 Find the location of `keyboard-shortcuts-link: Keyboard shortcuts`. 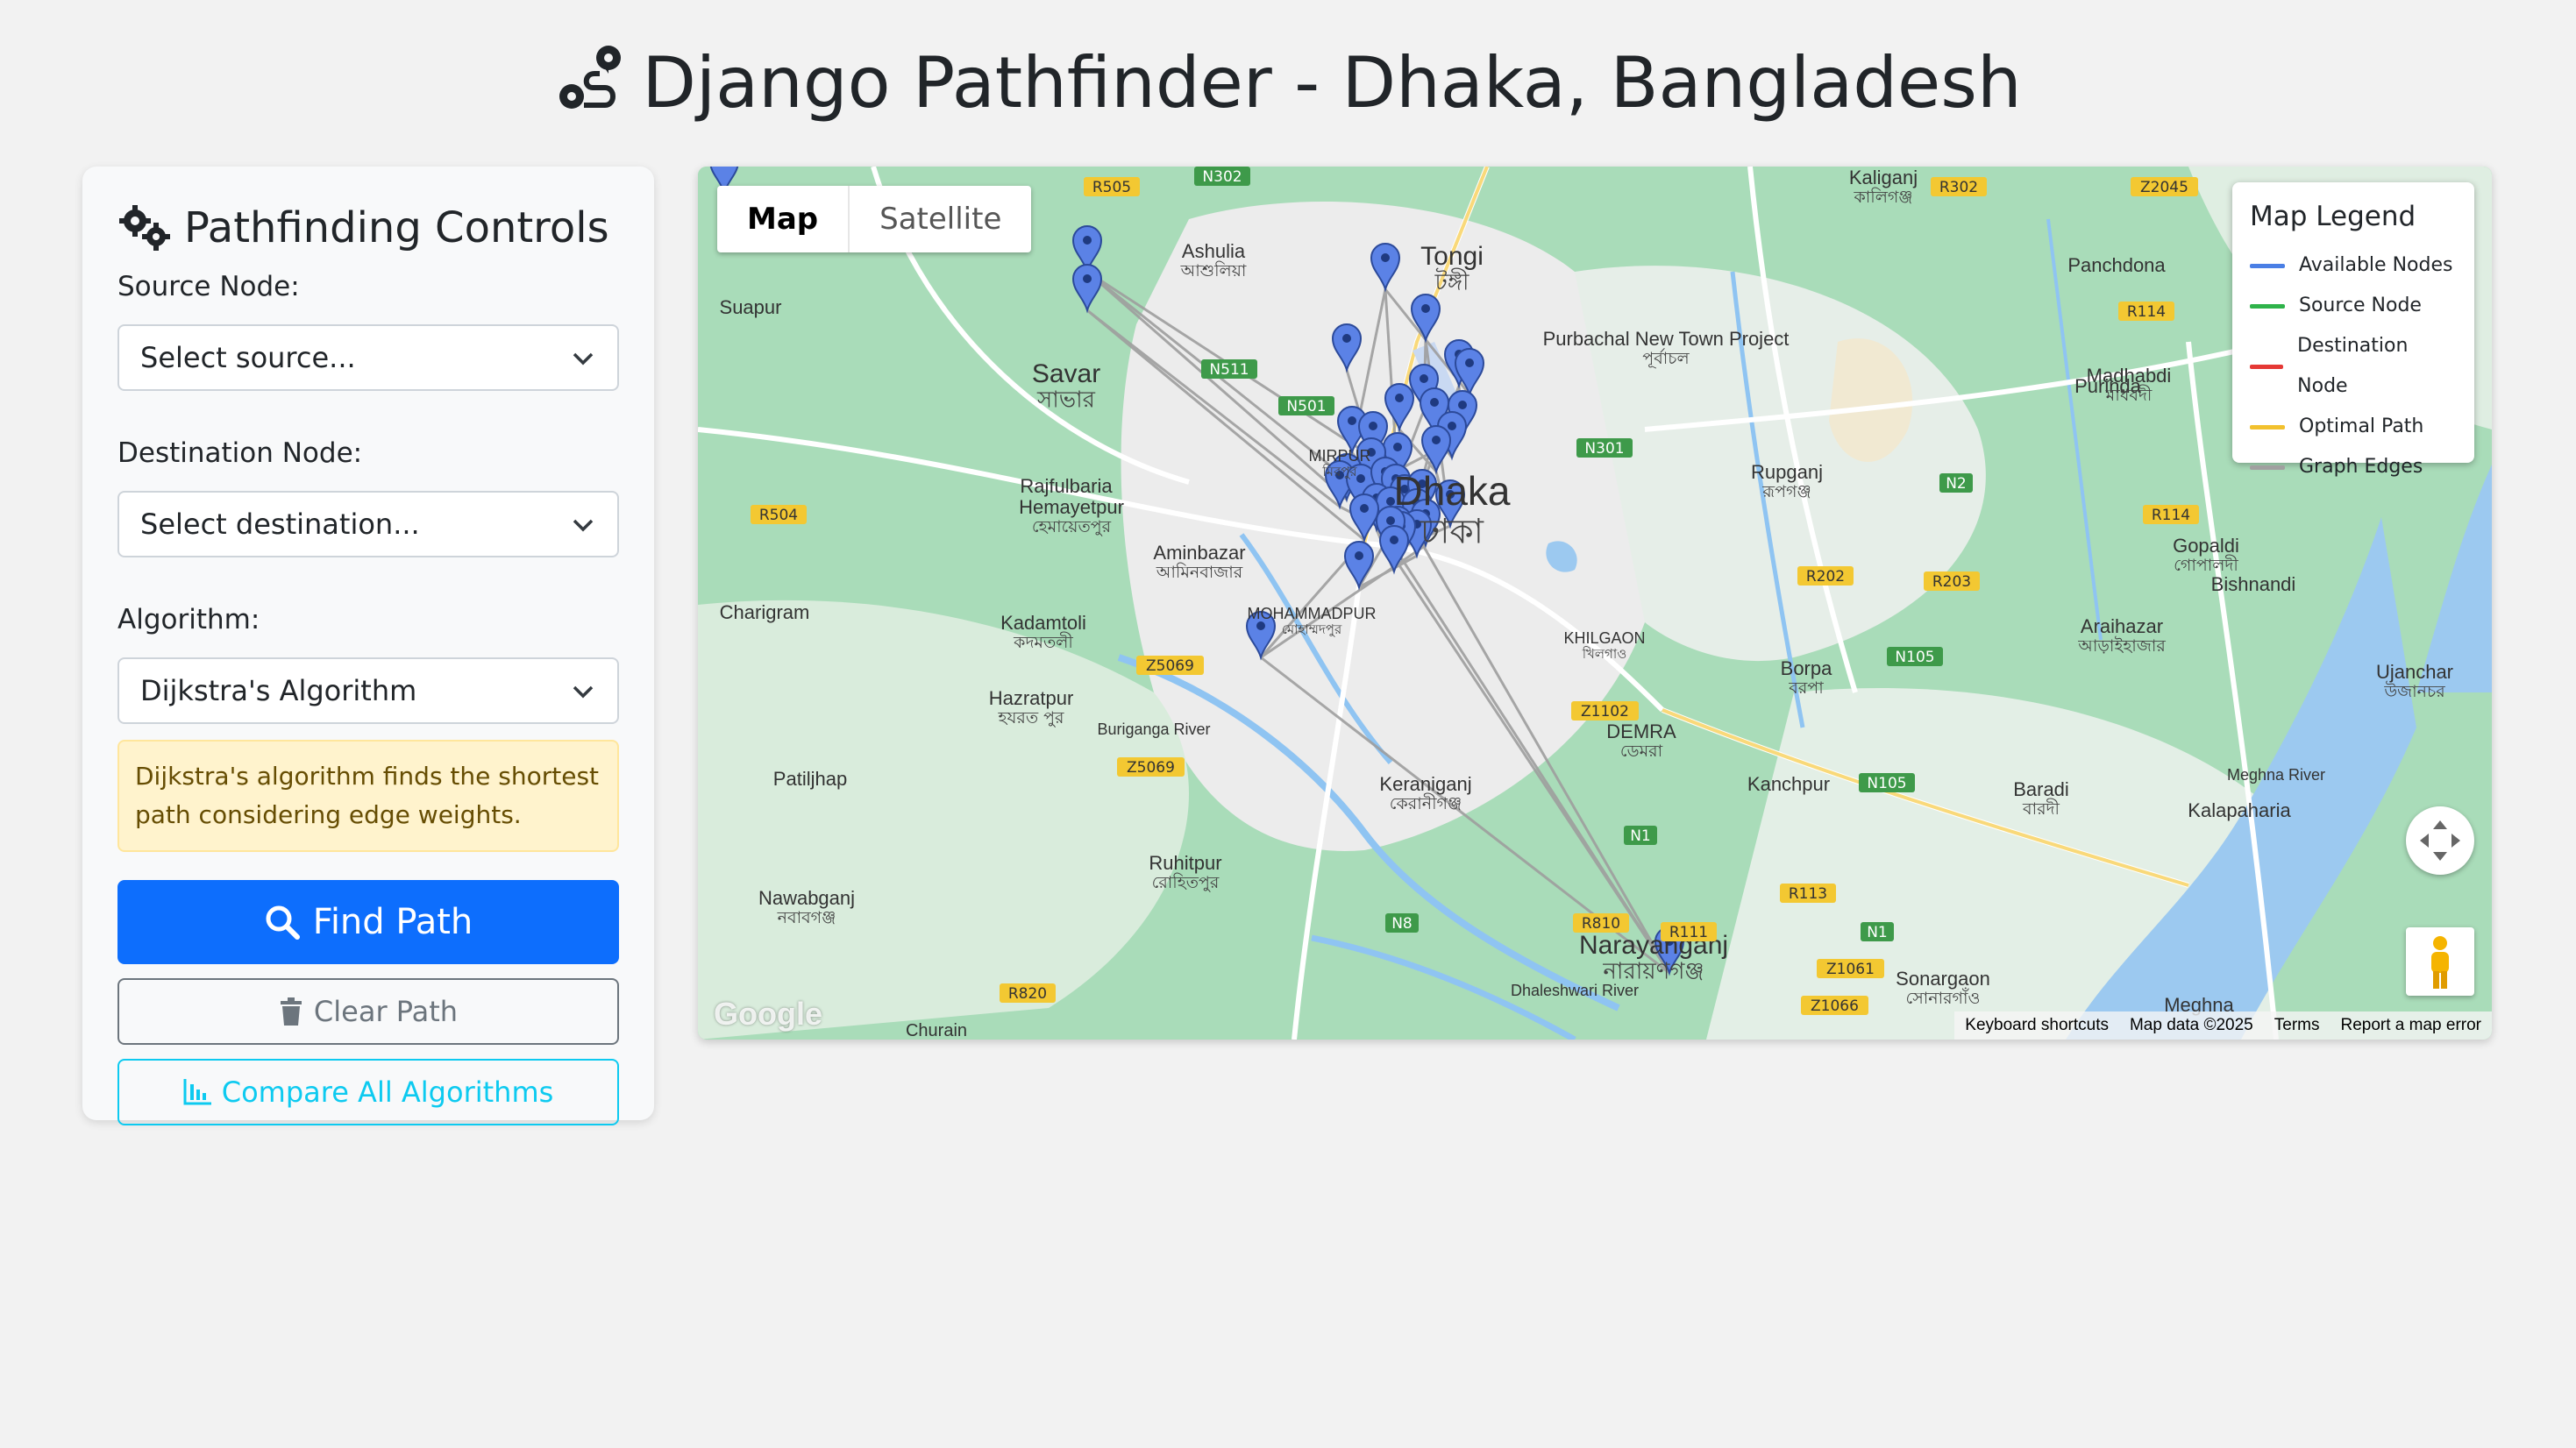

keyboard-shortcuts-link: Keyboard shortcuts is located at coordinates (2036, 1025).